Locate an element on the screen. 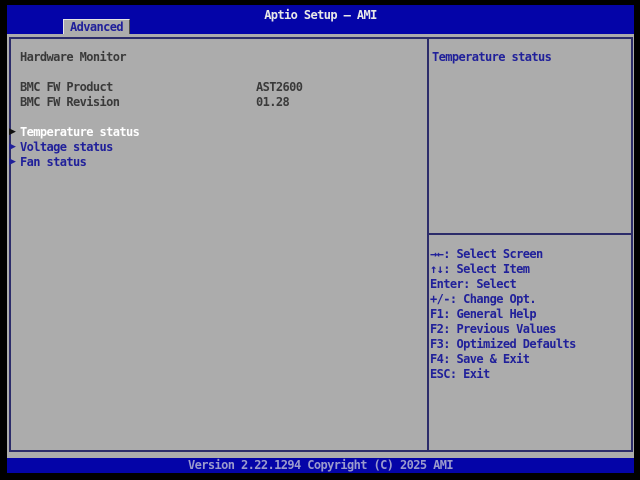  menu-item-label: Temperature status is located at coordinates (80, 132).